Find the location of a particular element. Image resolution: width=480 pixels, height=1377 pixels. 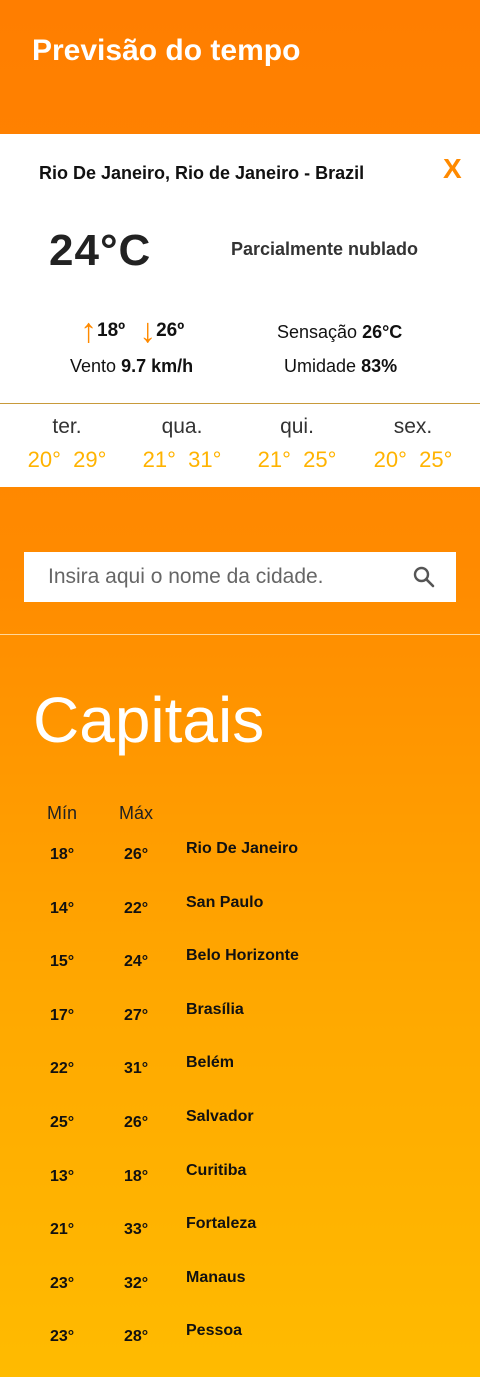

capital-row: 17° 27° Brasília is located at coordinates (240, 1021).